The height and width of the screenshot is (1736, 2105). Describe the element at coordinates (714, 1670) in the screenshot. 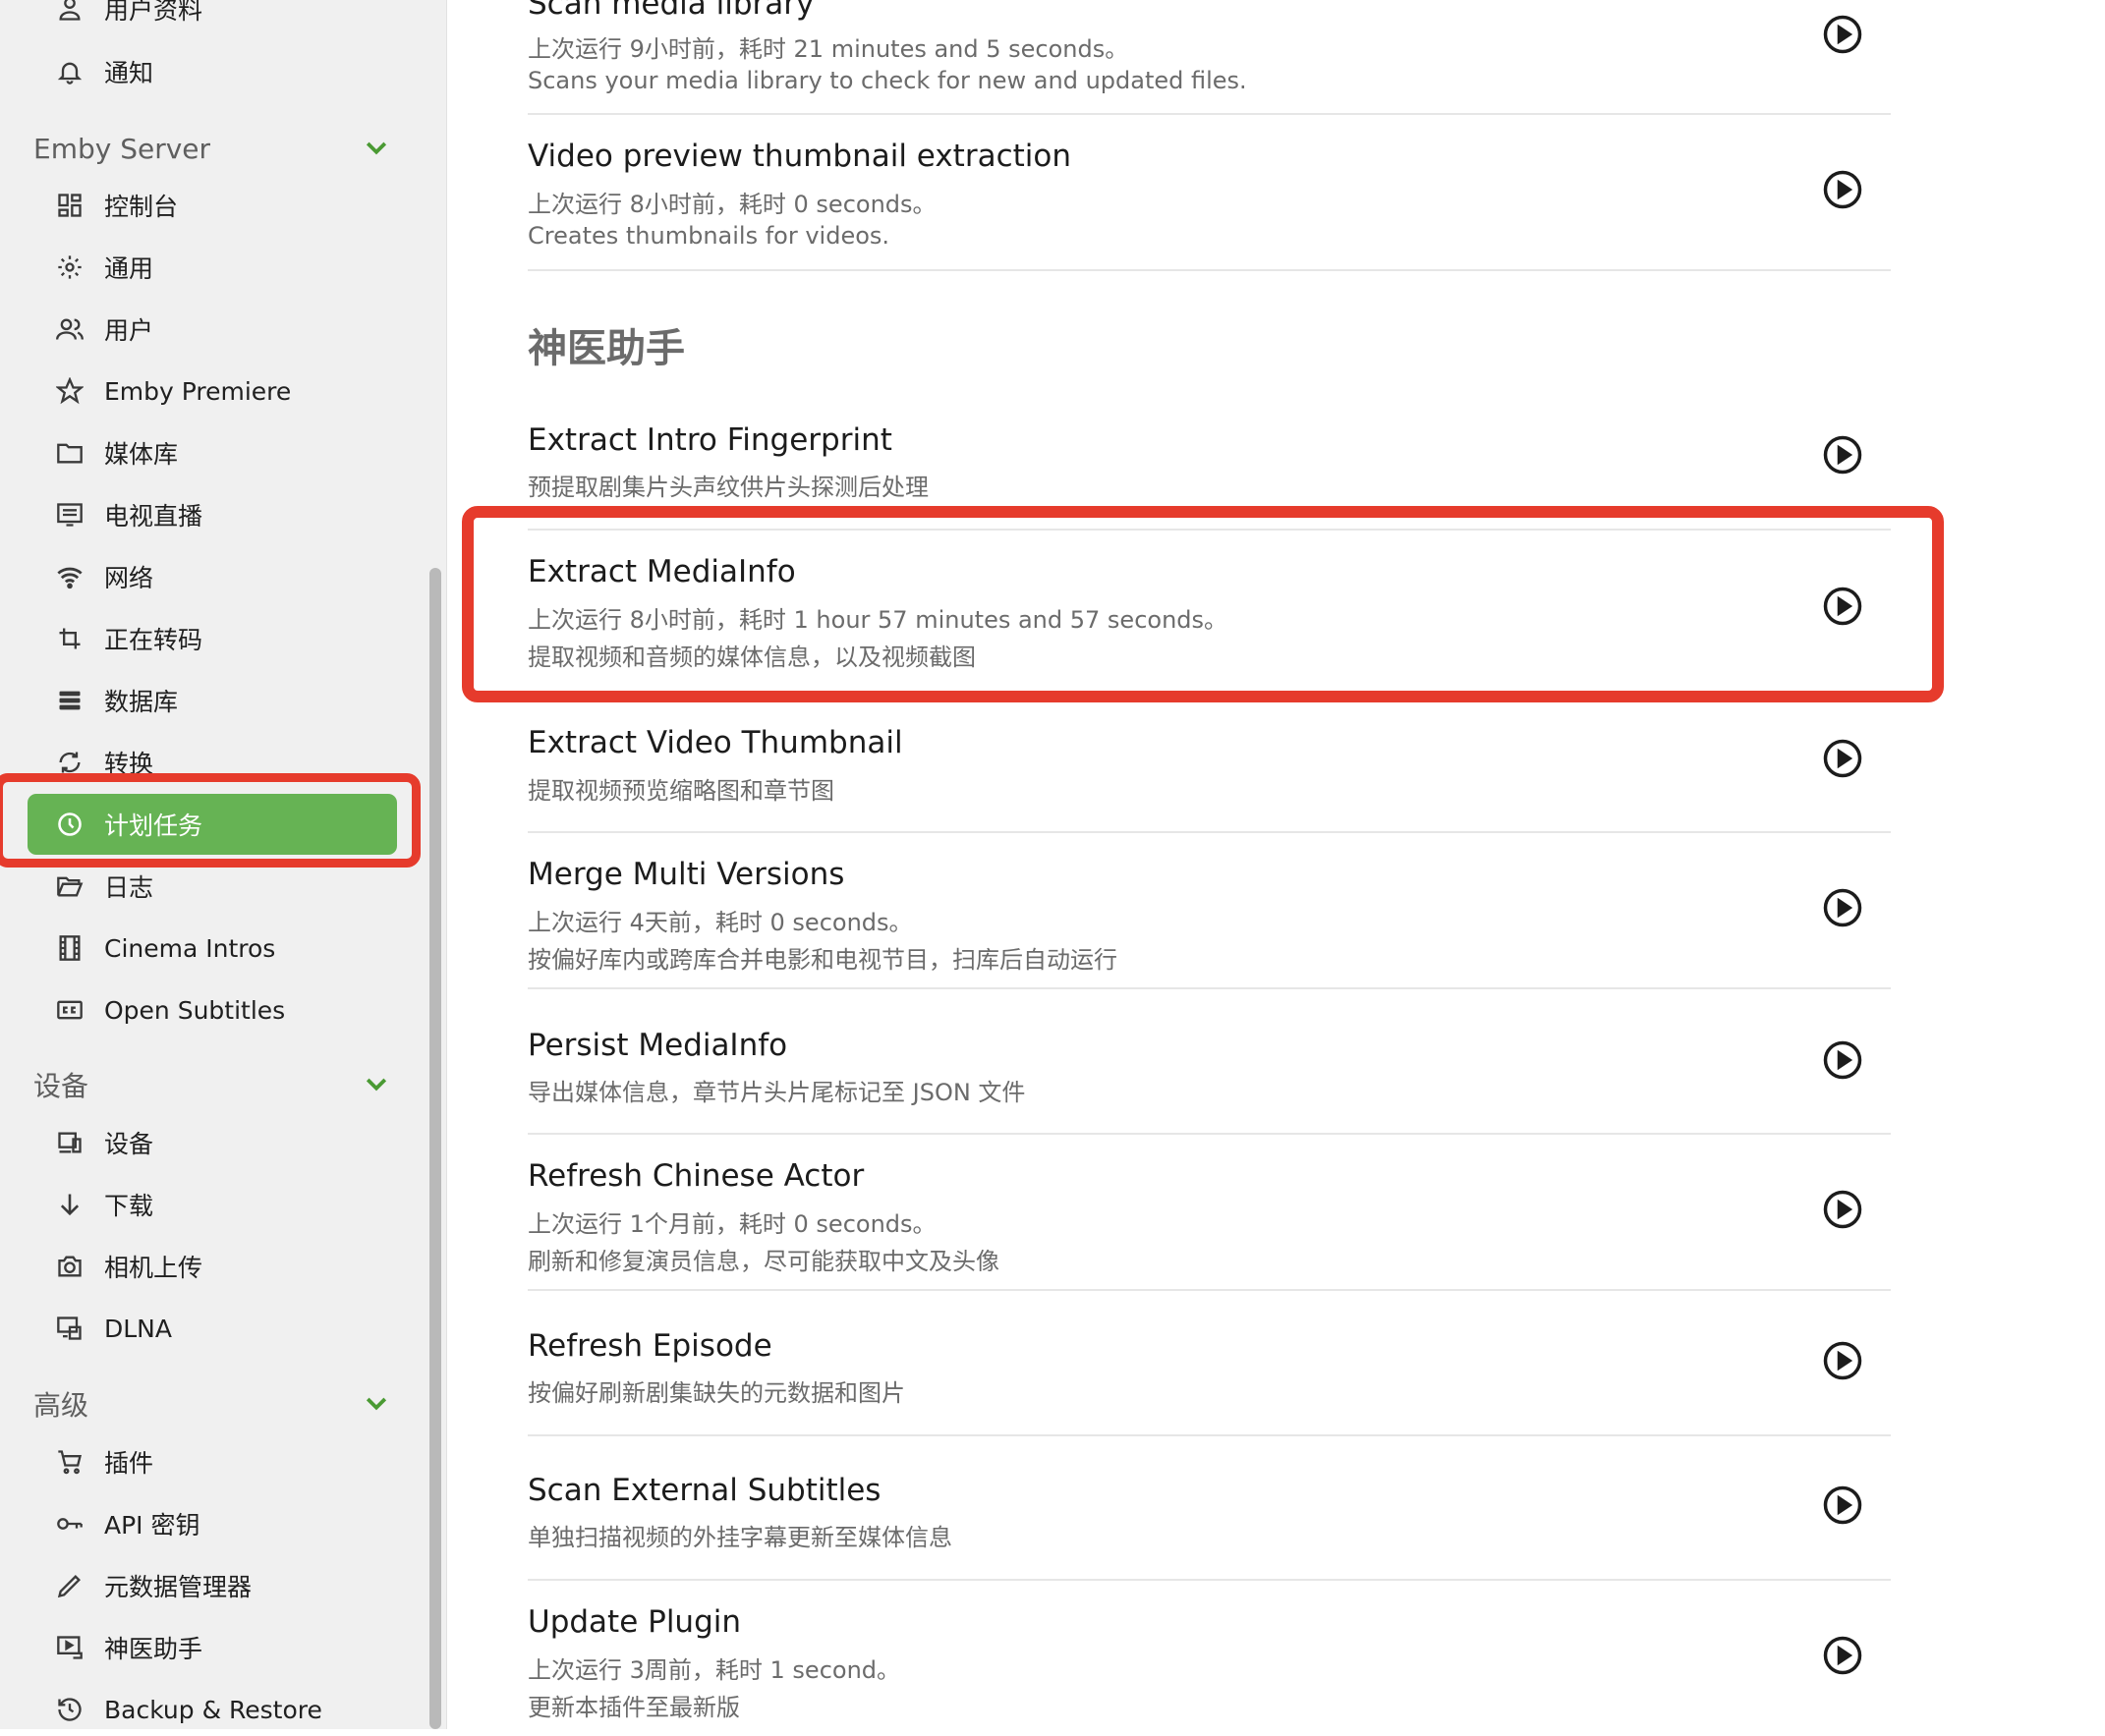

I see `task-last-run: 上次运行 3周前，耗时 1 second。` at that location.